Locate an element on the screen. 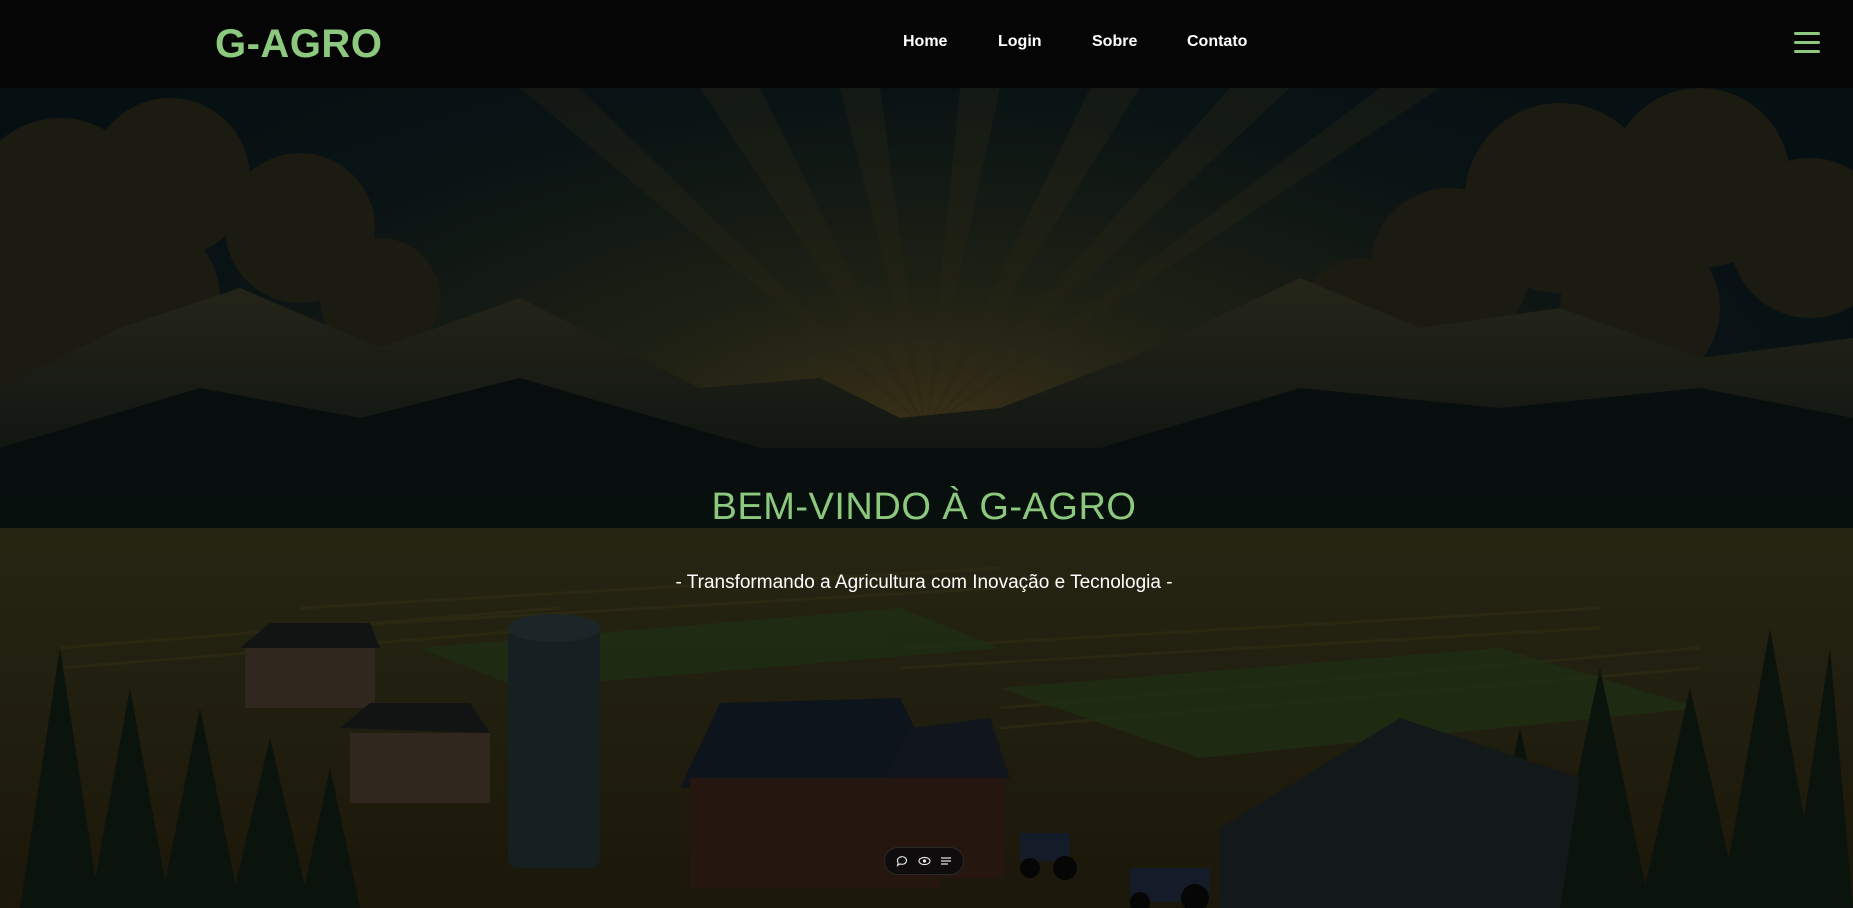  eye-icon is located at coordinates (924, 861).